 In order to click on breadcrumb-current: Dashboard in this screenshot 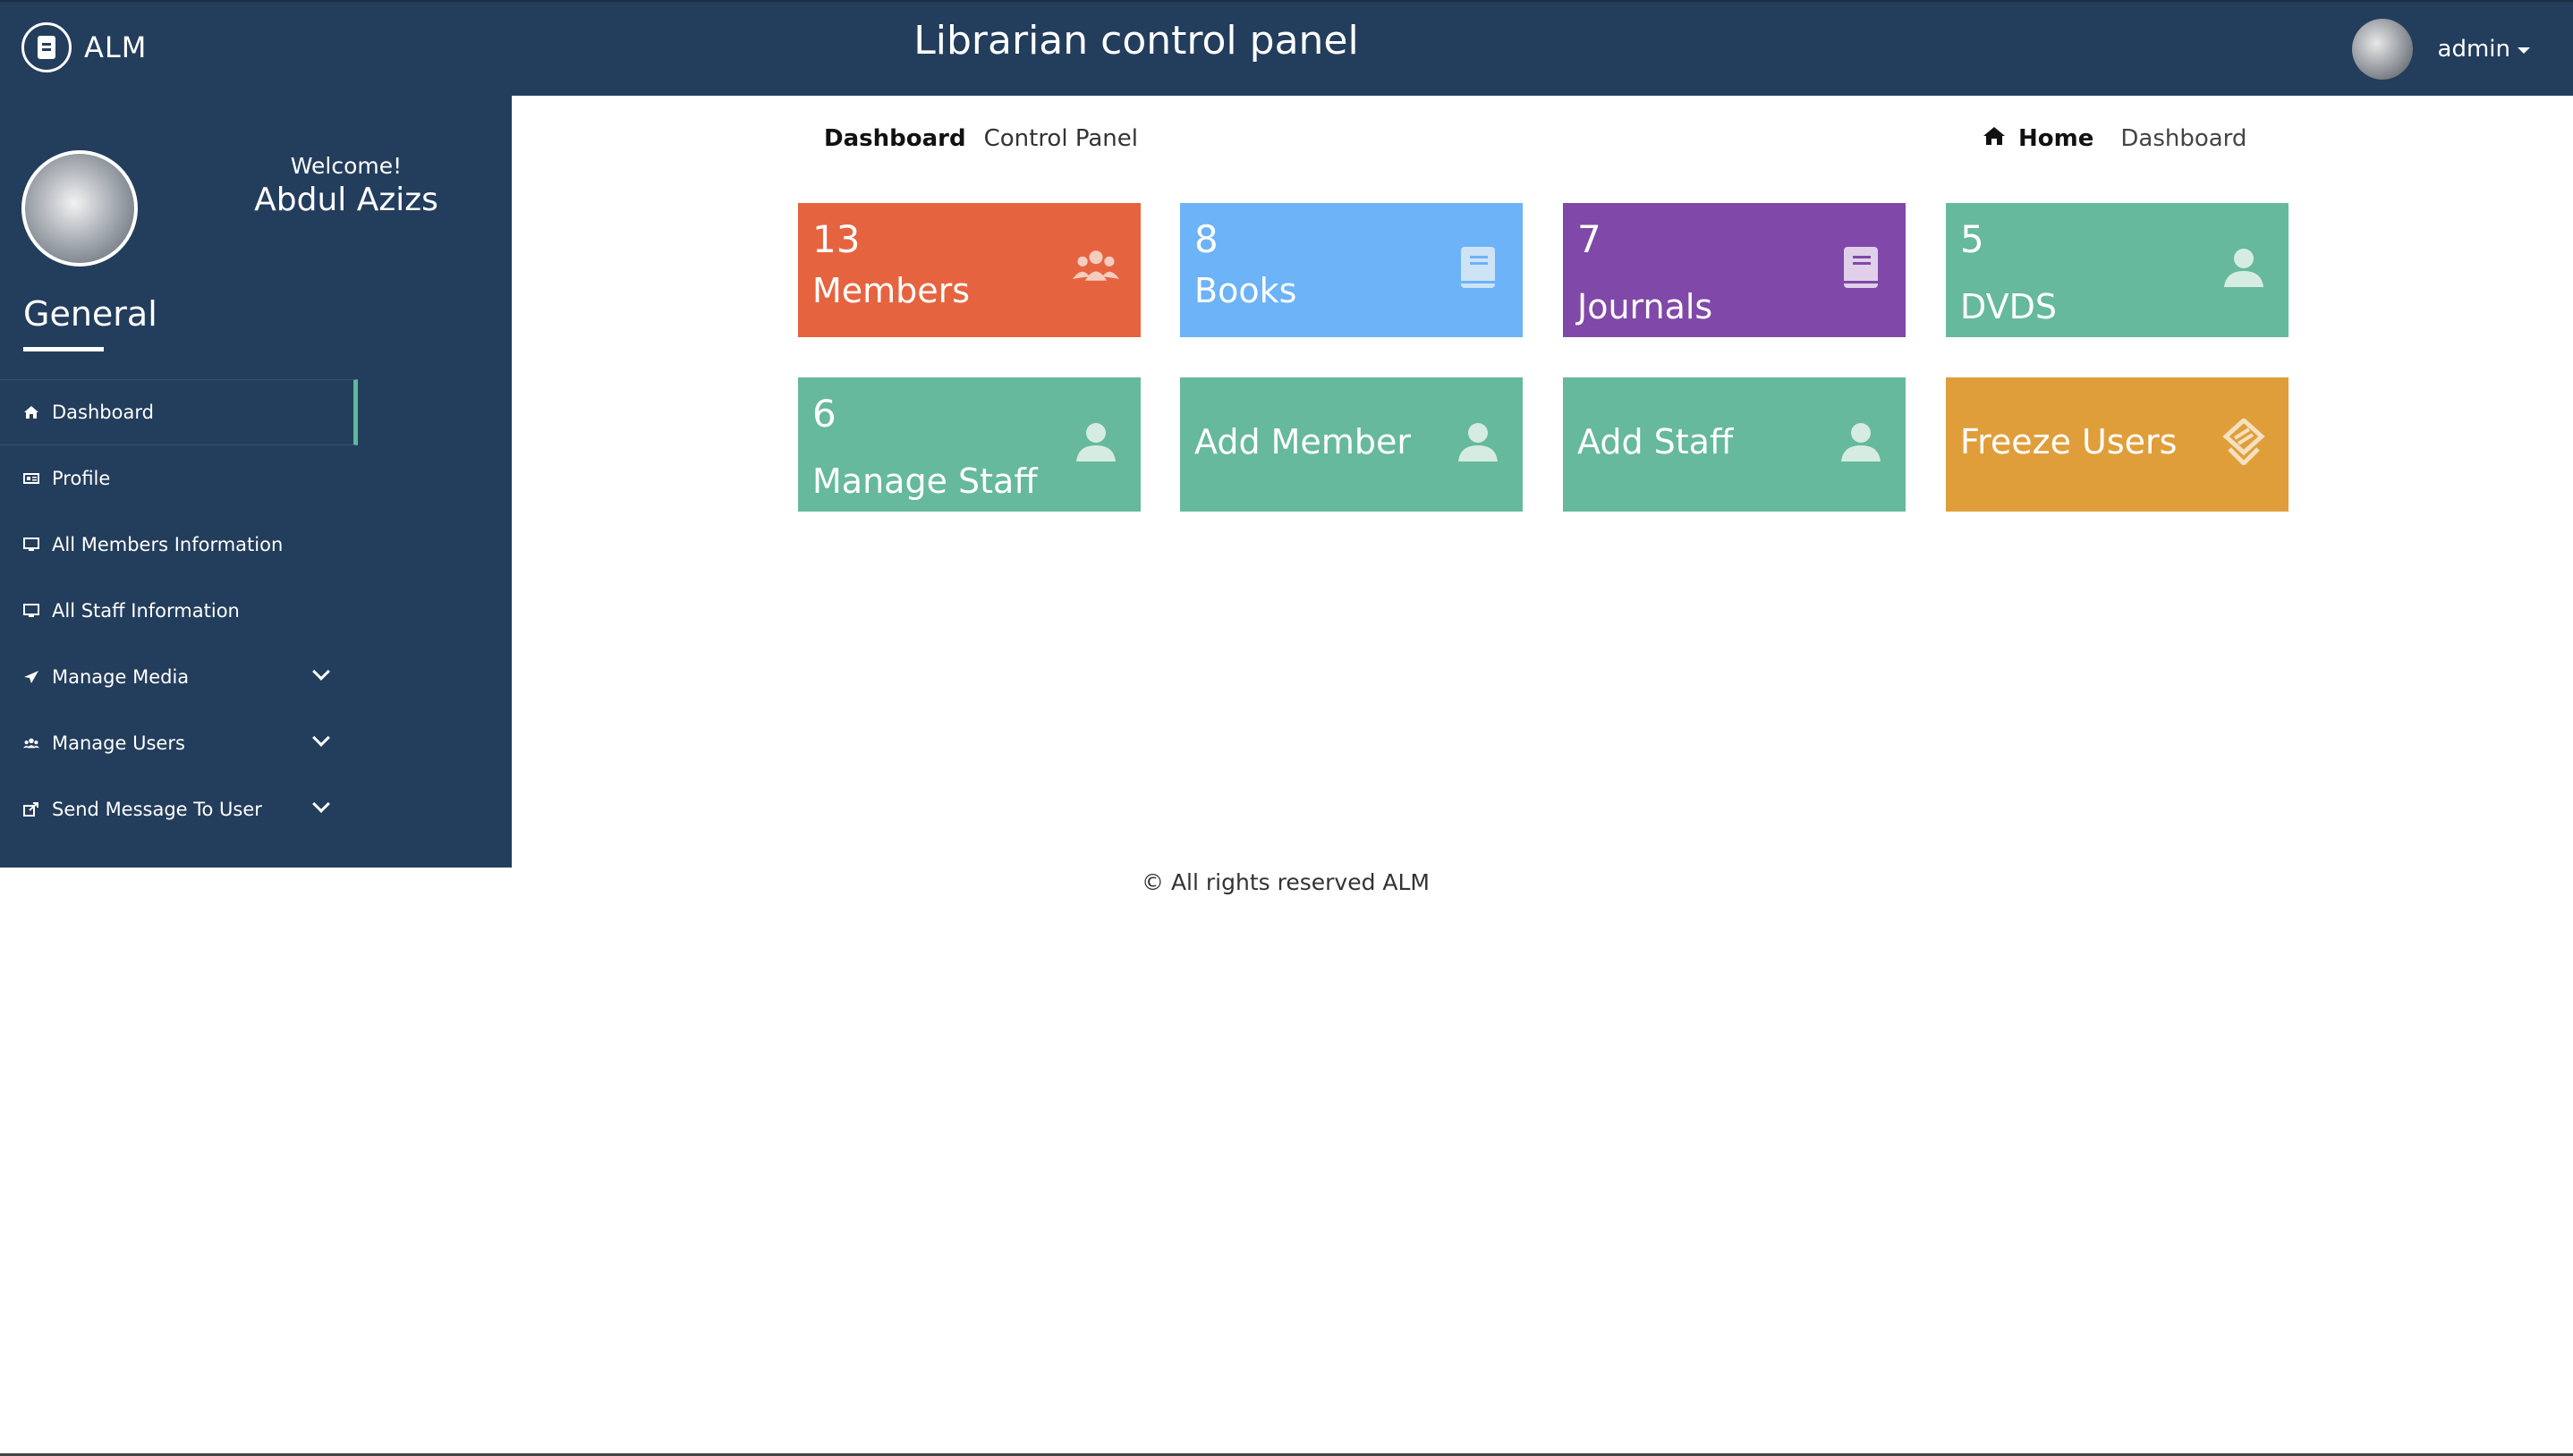, I will do `click(2183, 138)`.